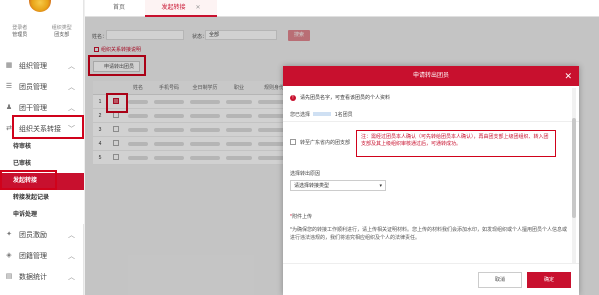 This screenshot has height=295, width=599. Describe the element at coordinates (305, 174) in the screenshot. I see `reason-label: 选择转出原因` at that location.